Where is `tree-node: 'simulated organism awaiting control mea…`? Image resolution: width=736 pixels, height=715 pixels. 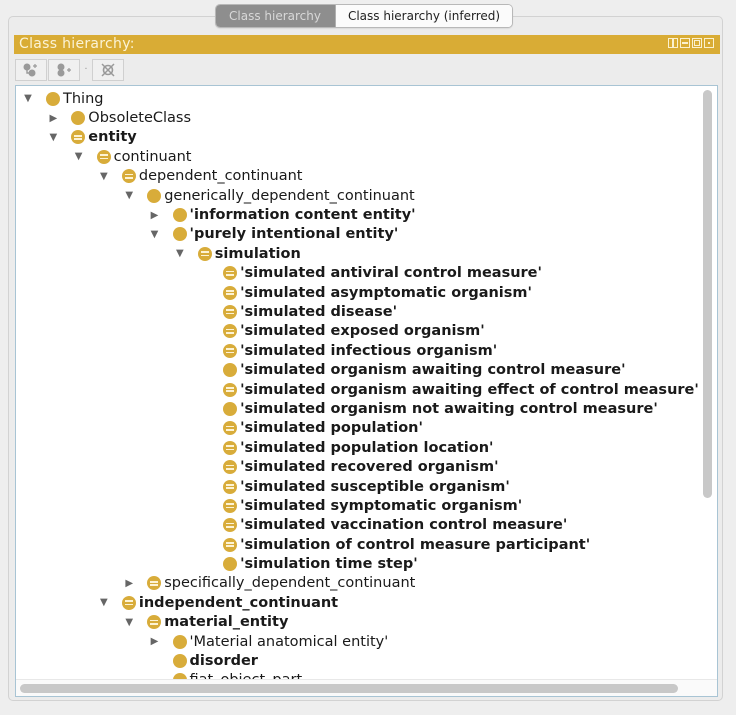 tree-node: 'simulated organism awaiting control mea… is located at coordinates (358, 369).